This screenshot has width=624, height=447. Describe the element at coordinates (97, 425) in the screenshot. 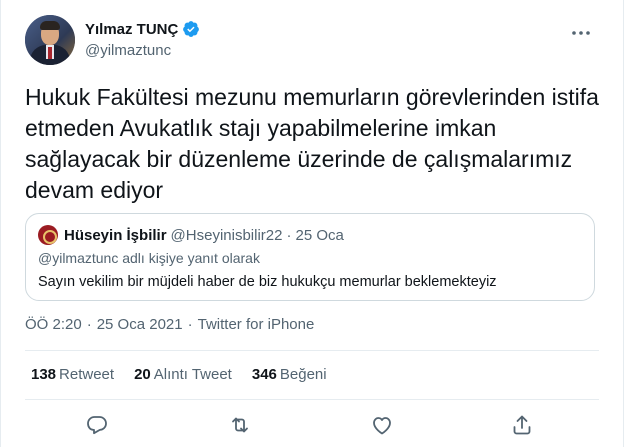

I see `reply-icon` at that location.